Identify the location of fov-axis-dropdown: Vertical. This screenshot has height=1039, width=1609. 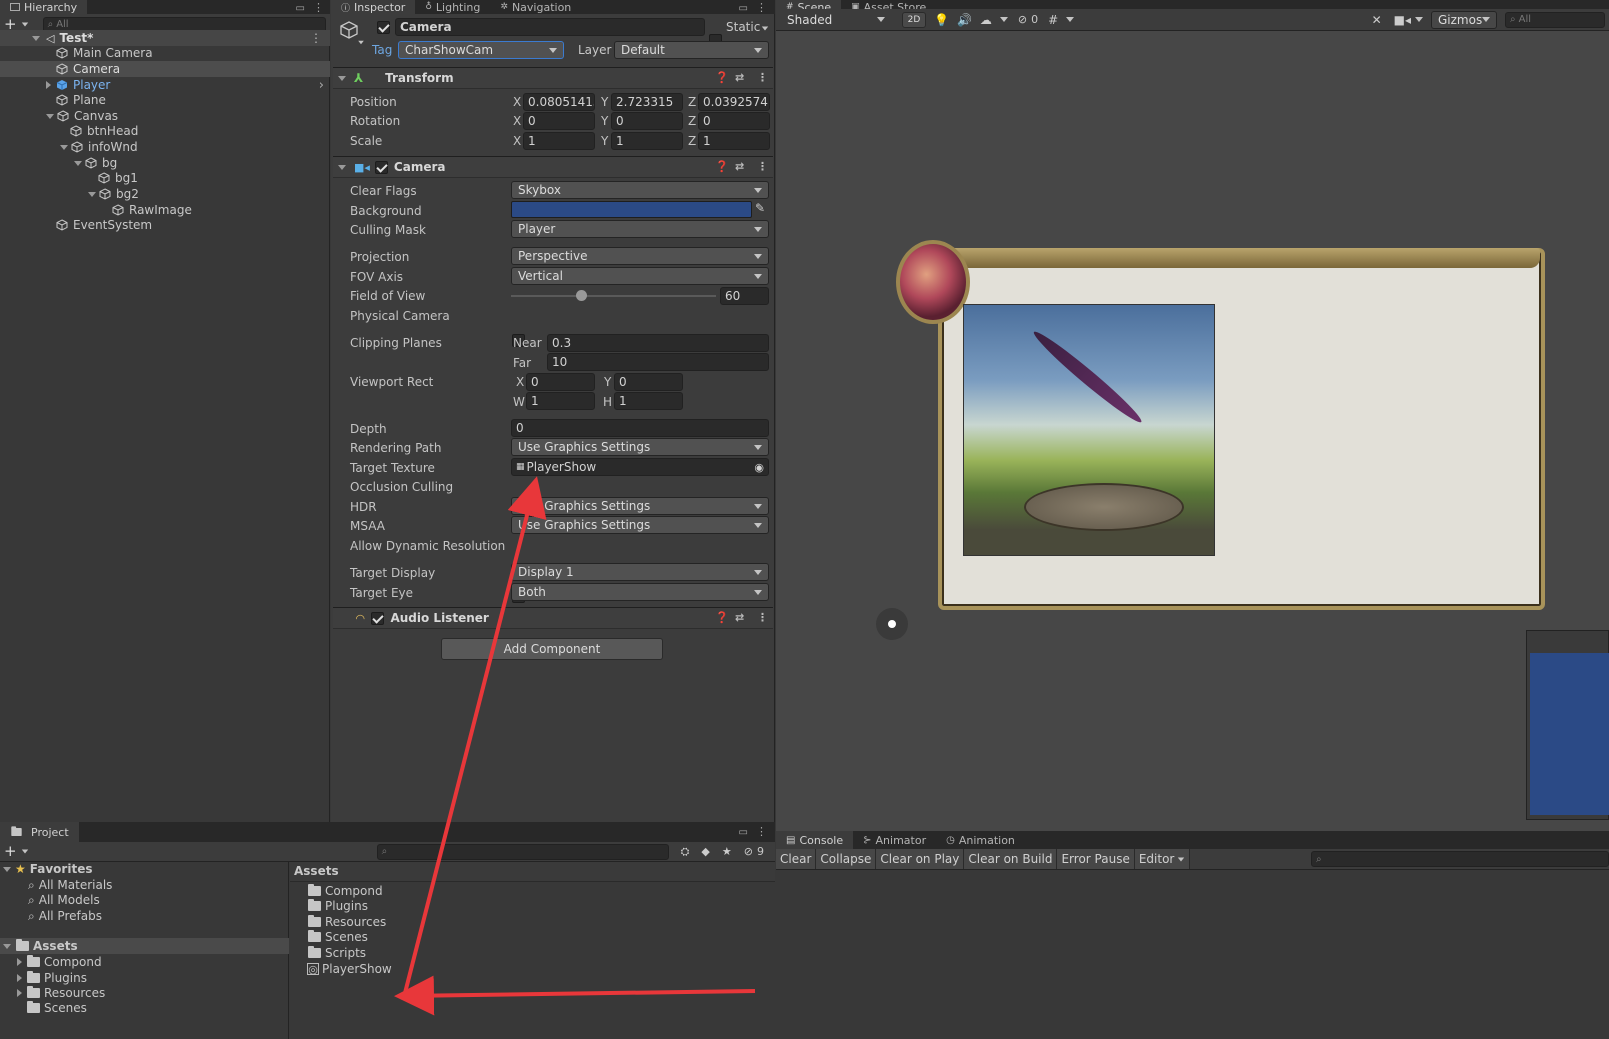
(640, 276).